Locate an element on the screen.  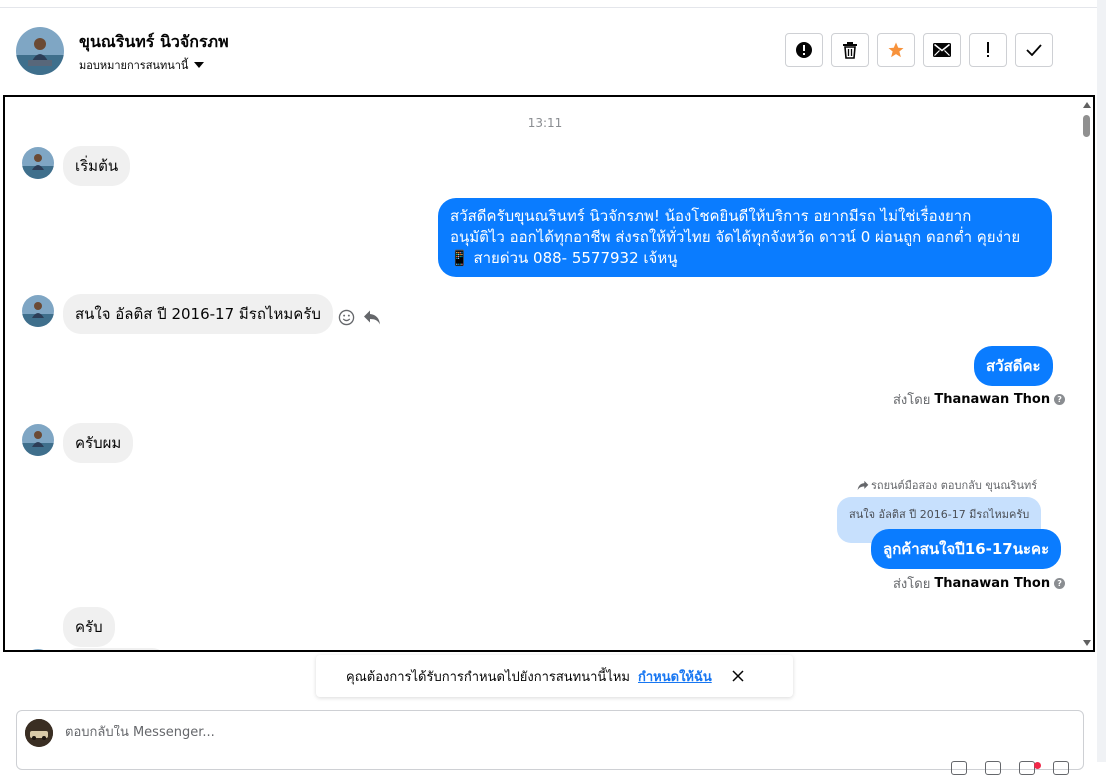
follow-up-button is located at coordinates (988, 50).